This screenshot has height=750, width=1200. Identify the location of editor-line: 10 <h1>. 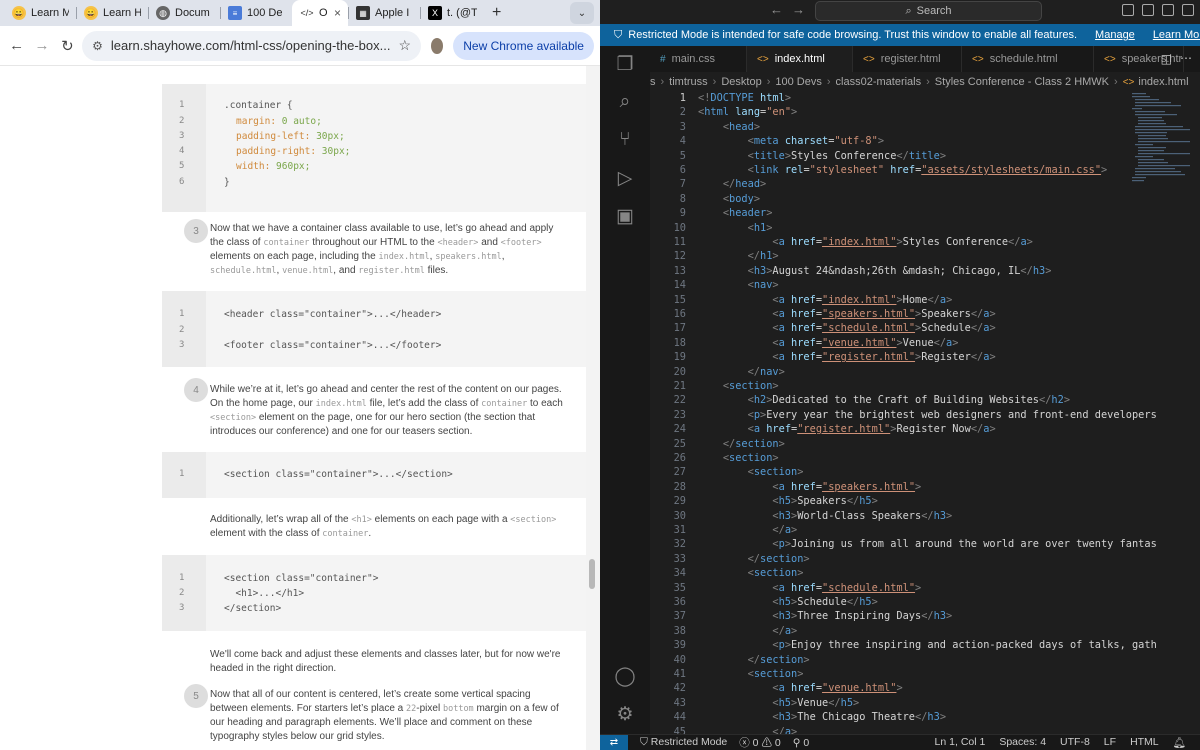
(723, 227).